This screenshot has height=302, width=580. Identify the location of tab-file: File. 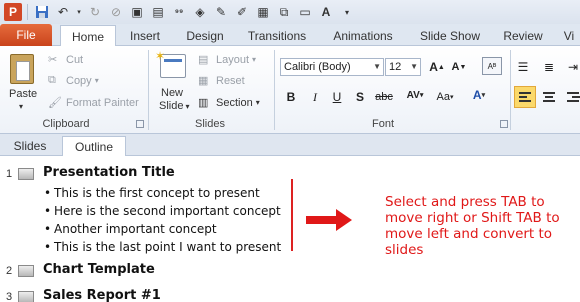
(26, 35).